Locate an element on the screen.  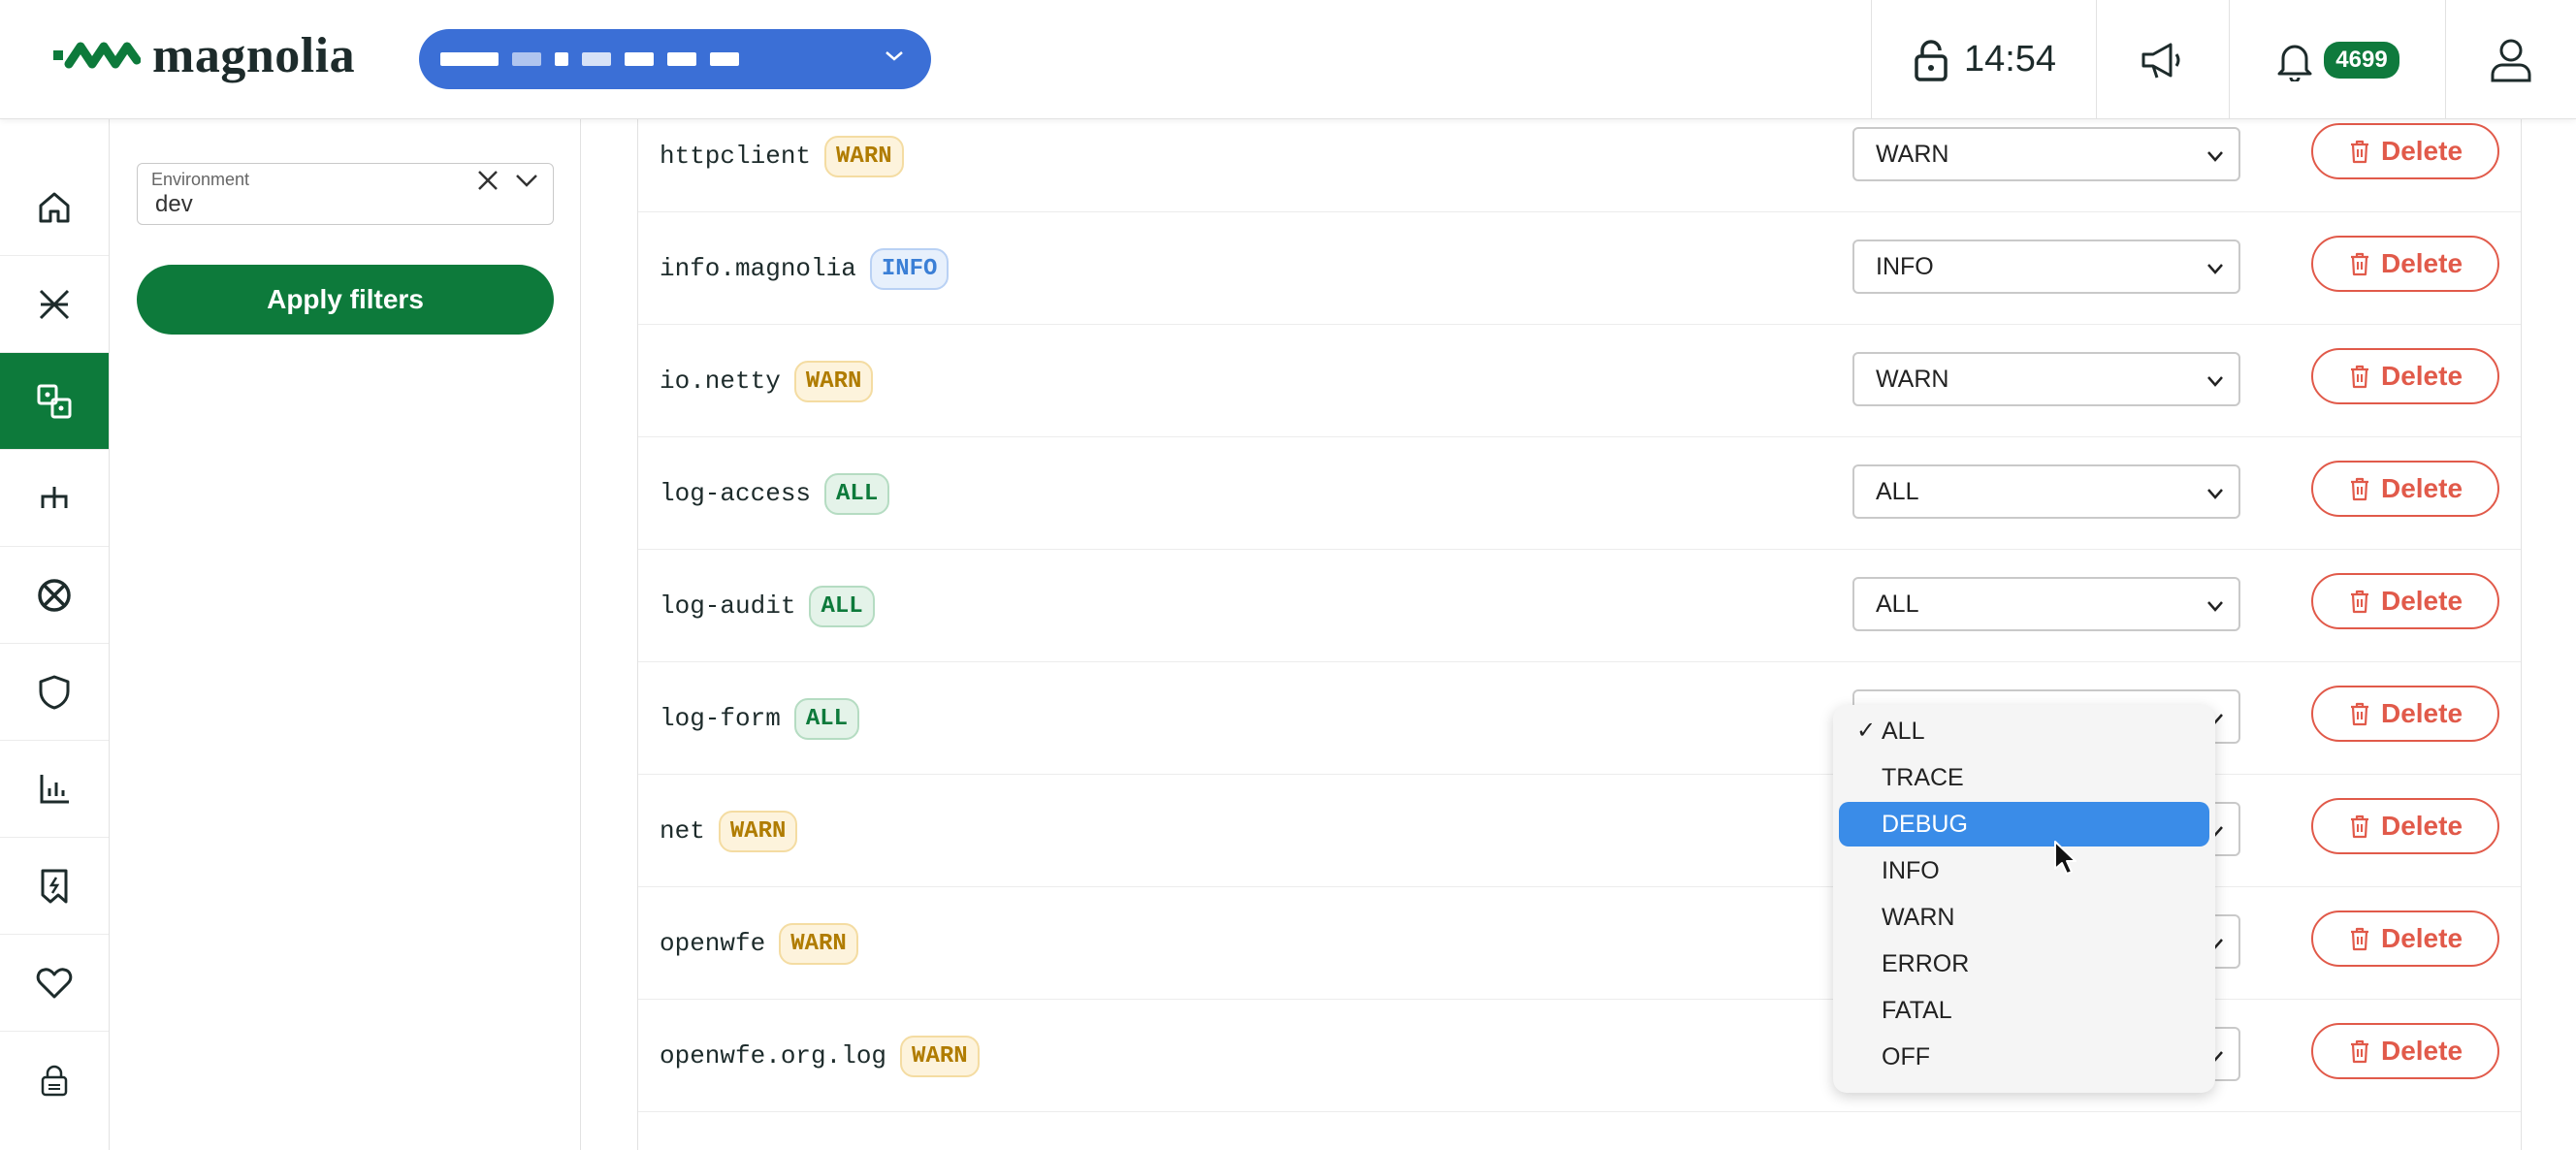
environment-filter-select: Environment dev is located at coordinates (345, 194).